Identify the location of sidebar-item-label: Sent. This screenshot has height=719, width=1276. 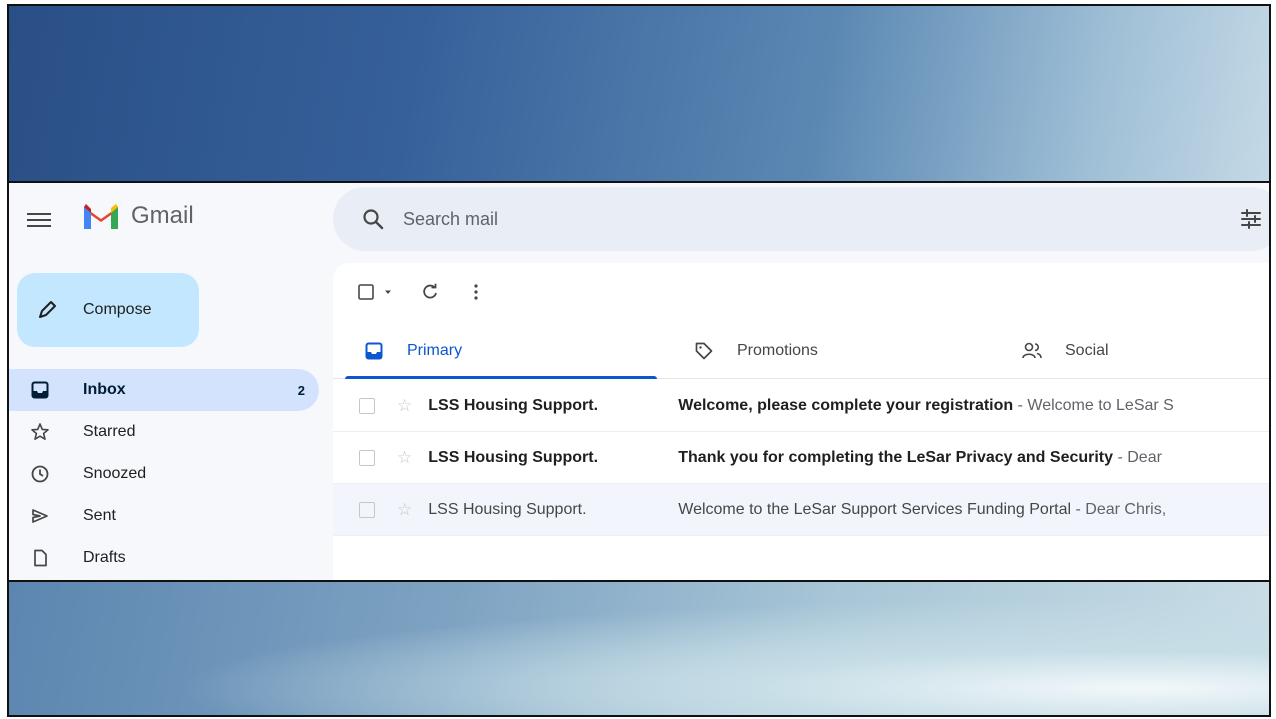
(99, 515).